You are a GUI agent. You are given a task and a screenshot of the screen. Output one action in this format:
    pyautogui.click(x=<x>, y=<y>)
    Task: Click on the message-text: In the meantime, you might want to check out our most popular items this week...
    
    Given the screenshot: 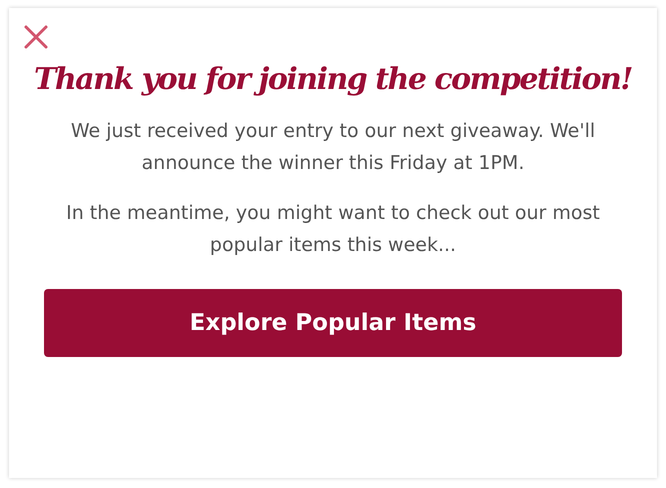 What is the action you would take?
    pyautogui.click(x=333, y=229)
    